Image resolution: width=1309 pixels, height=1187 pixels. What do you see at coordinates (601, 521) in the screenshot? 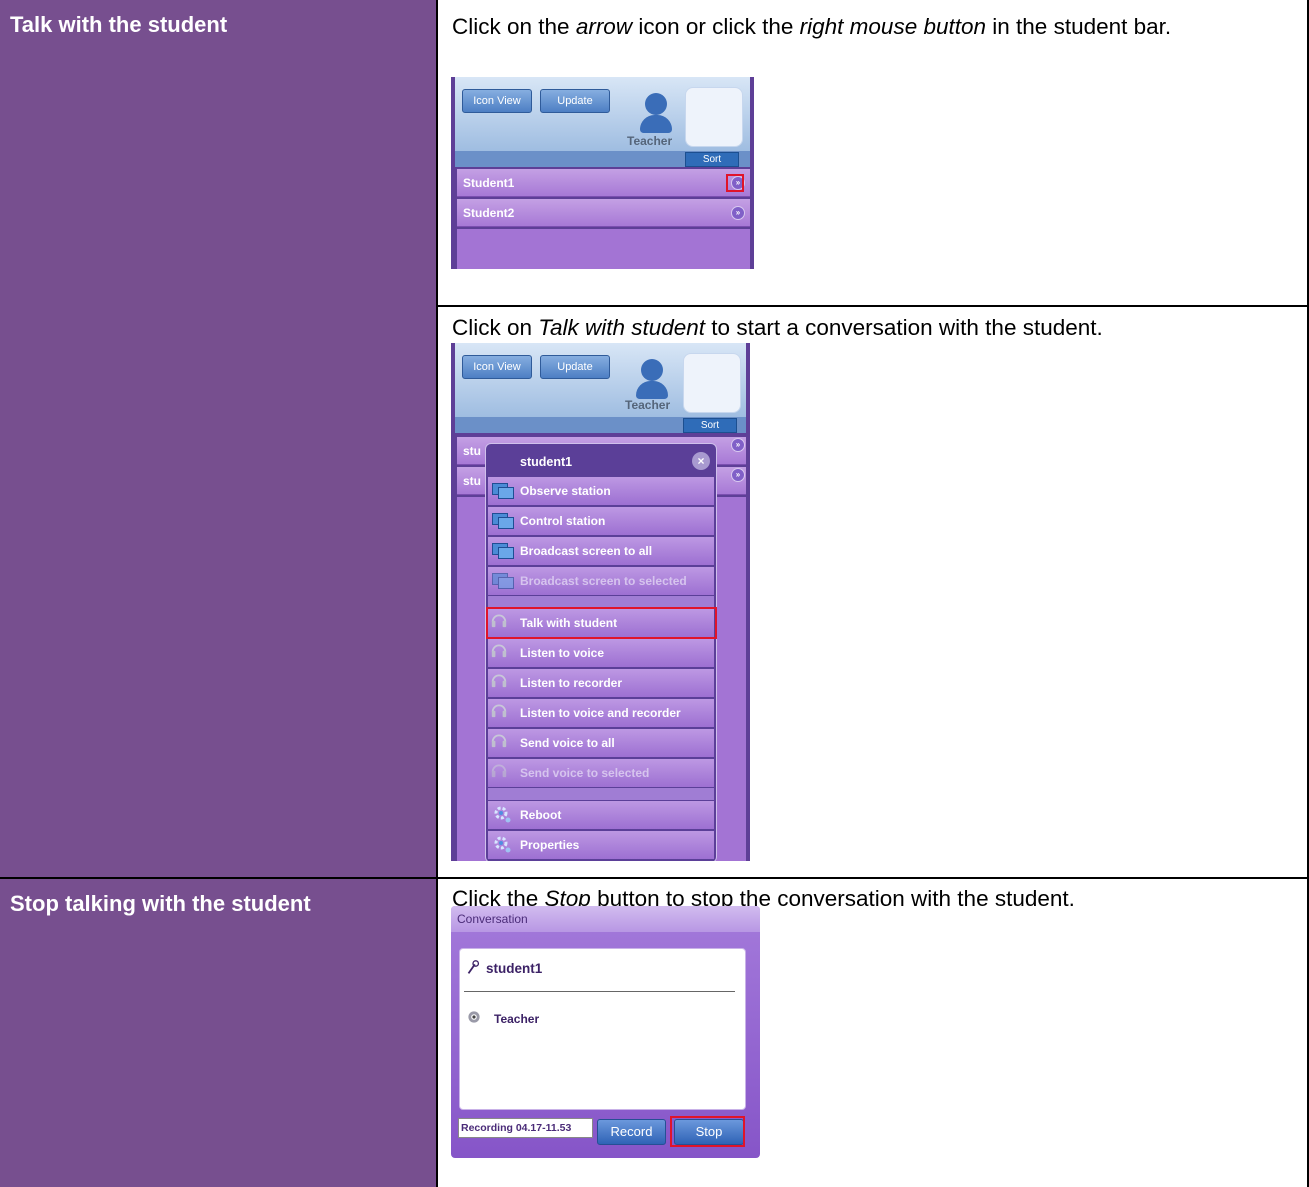
I see `menu-item-control-station: Control station` at bounding box center [601, 521].